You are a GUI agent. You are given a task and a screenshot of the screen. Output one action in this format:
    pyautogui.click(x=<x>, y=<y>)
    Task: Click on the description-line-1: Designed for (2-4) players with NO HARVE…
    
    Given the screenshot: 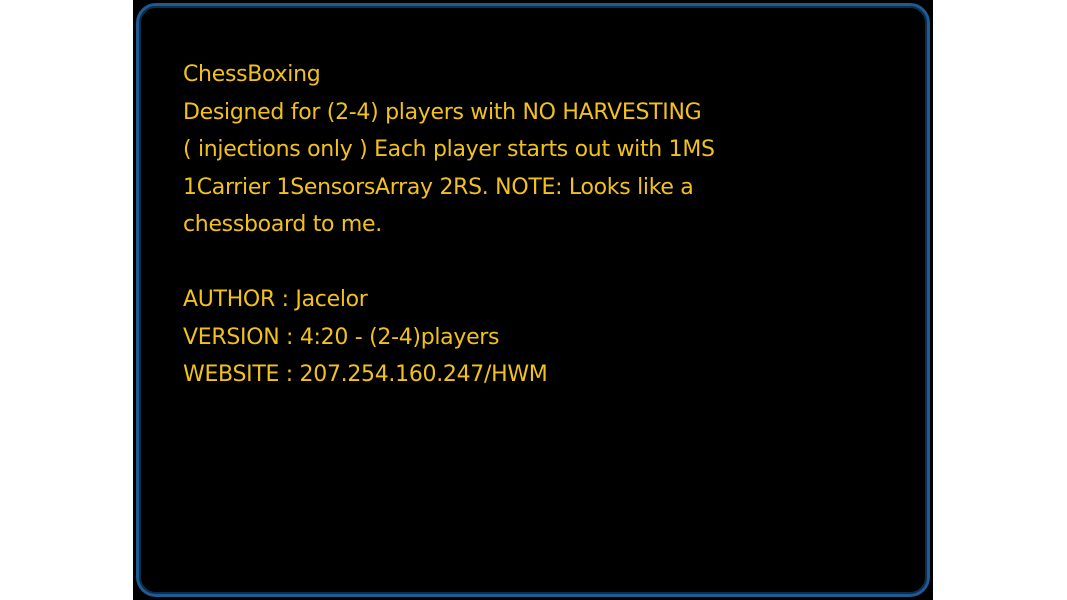 What is the action you would take?
    pyautogui.click(x=442, y=112)
    